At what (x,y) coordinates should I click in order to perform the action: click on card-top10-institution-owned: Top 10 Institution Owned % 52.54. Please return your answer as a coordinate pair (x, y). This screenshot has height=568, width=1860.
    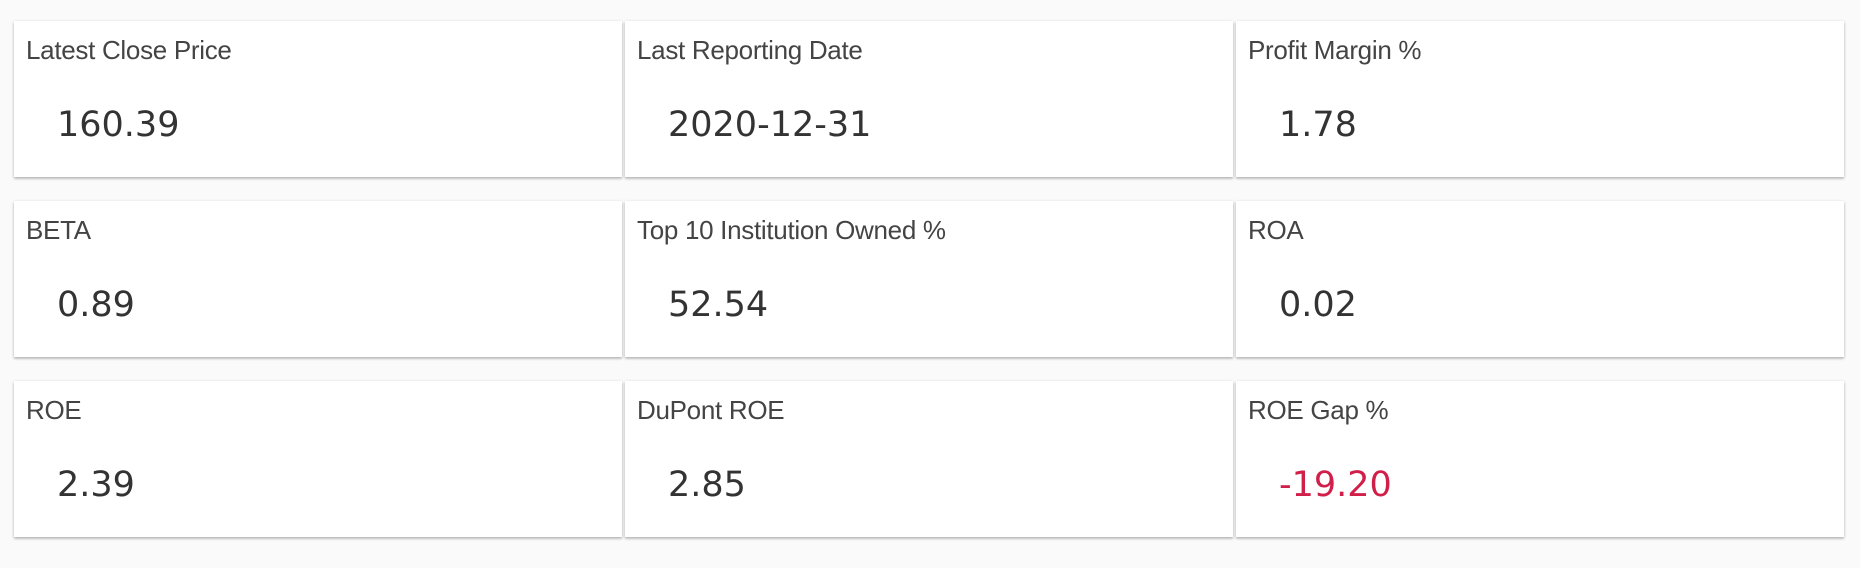
    Looking at the image, I should click on (929, 279).